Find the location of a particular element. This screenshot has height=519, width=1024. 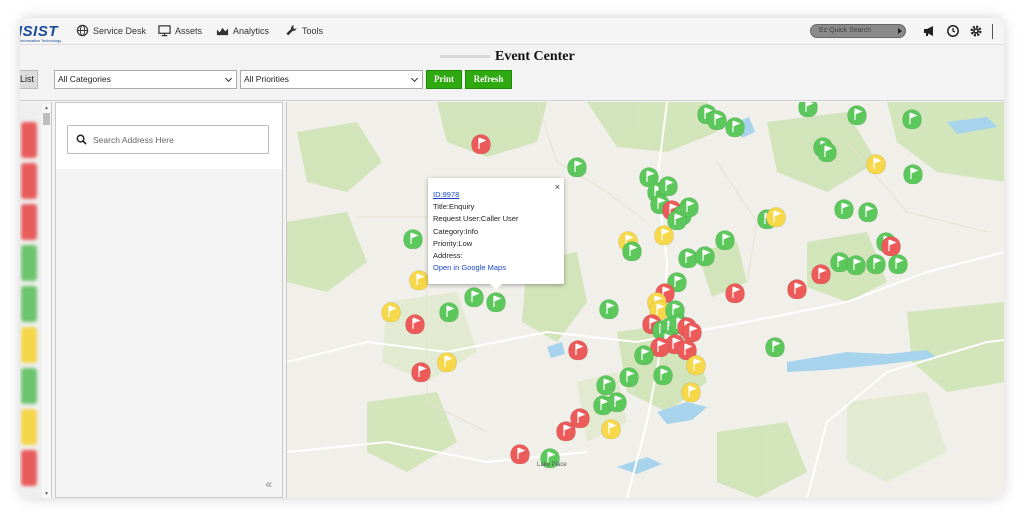

quick-search-placeholder: Ez Quick Search is located at coordinates (845, 30).